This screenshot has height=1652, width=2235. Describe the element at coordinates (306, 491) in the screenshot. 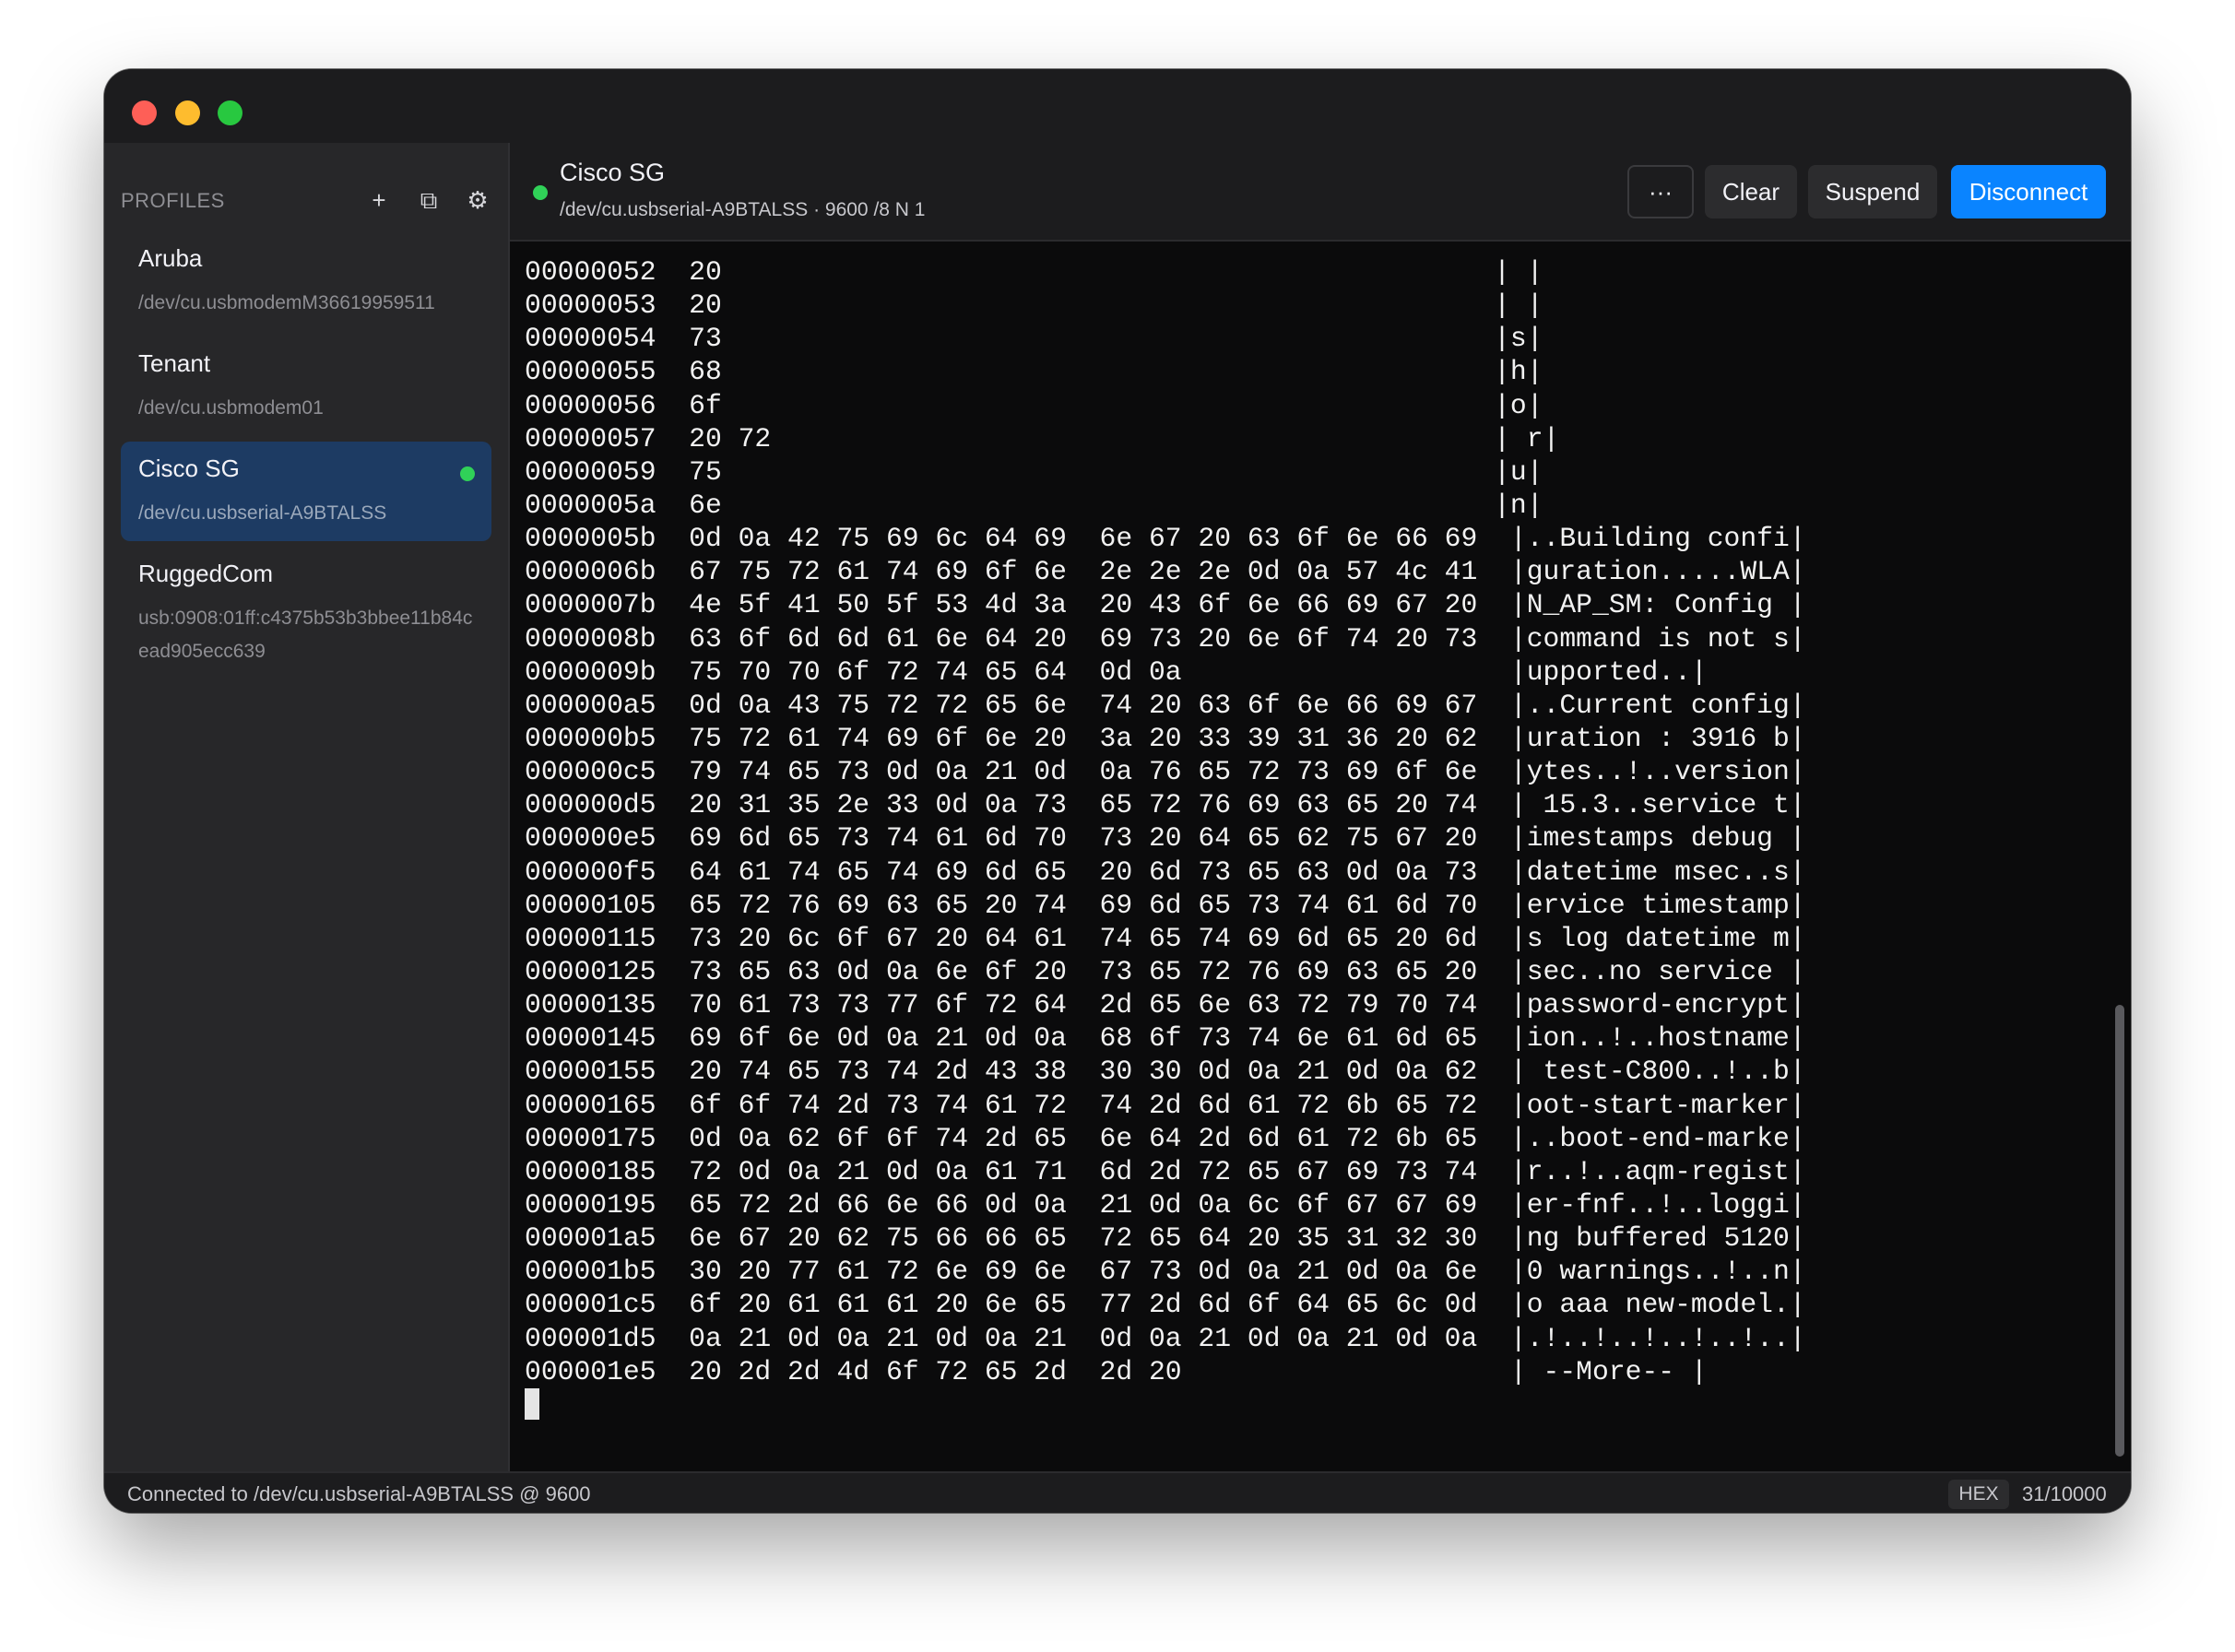

I see `profile-item-cisco-sg: Cisco SG /dev/cu.usbserial-A9BTALSS` at that location.